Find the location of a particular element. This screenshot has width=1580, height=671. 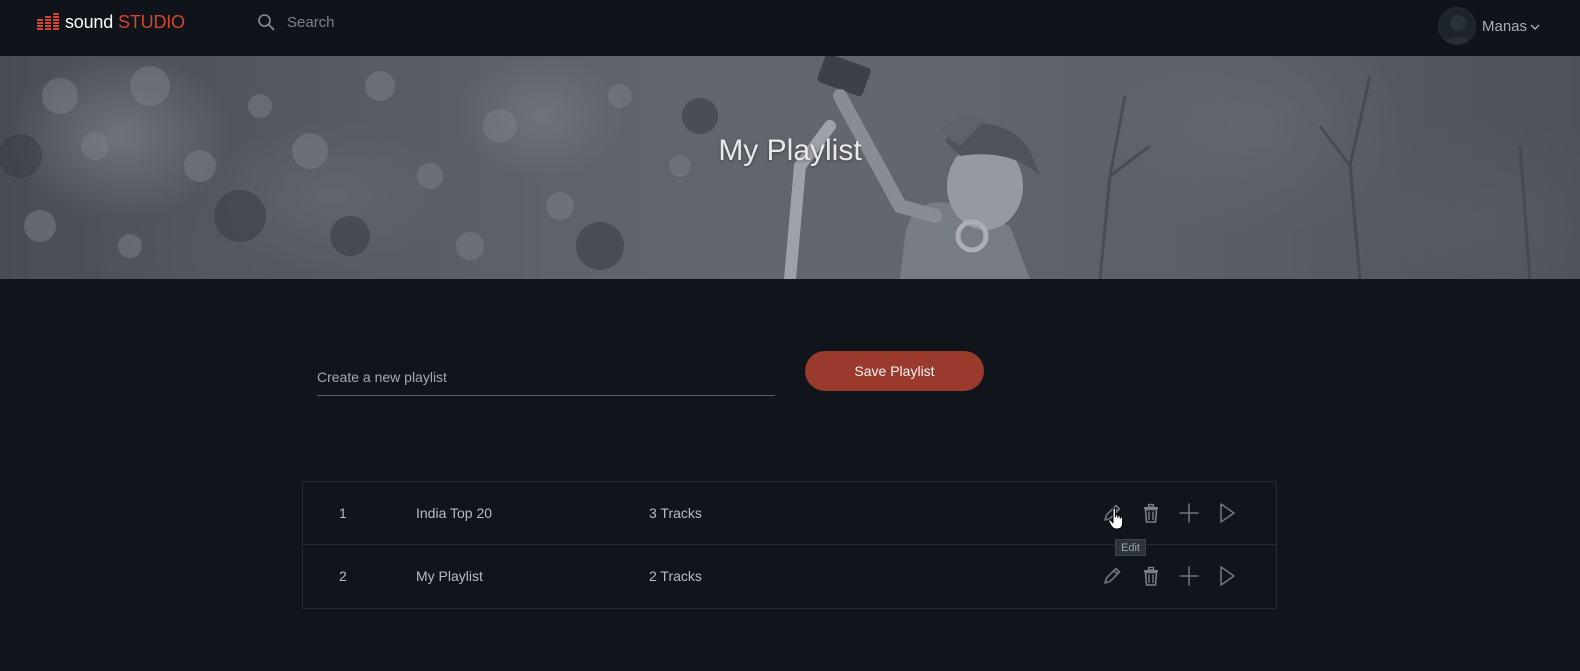

playlist-index: 2 is located at coordinates (343, 576).